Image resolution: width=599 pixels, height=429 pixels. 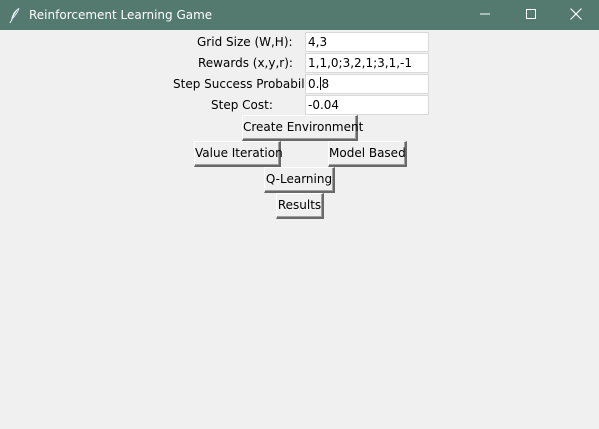 I want to click on step-success-label: Step Success Probability:, so click(x=248, y=84).